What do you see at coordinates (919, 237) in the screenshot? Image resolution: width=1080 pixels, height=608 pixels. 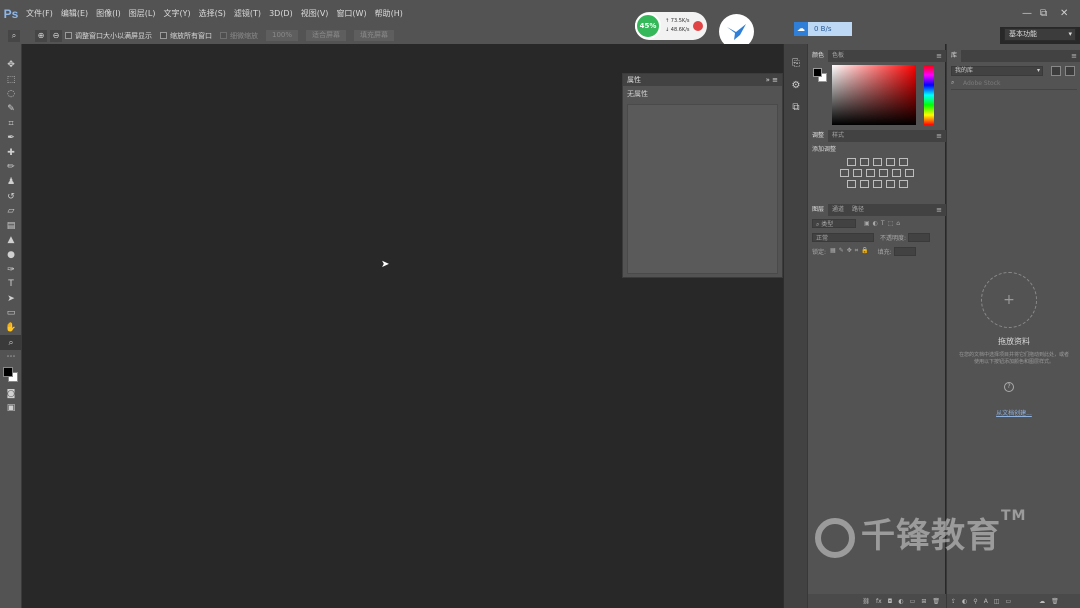 I see `opacity-input` at bounding box center [919, 237].